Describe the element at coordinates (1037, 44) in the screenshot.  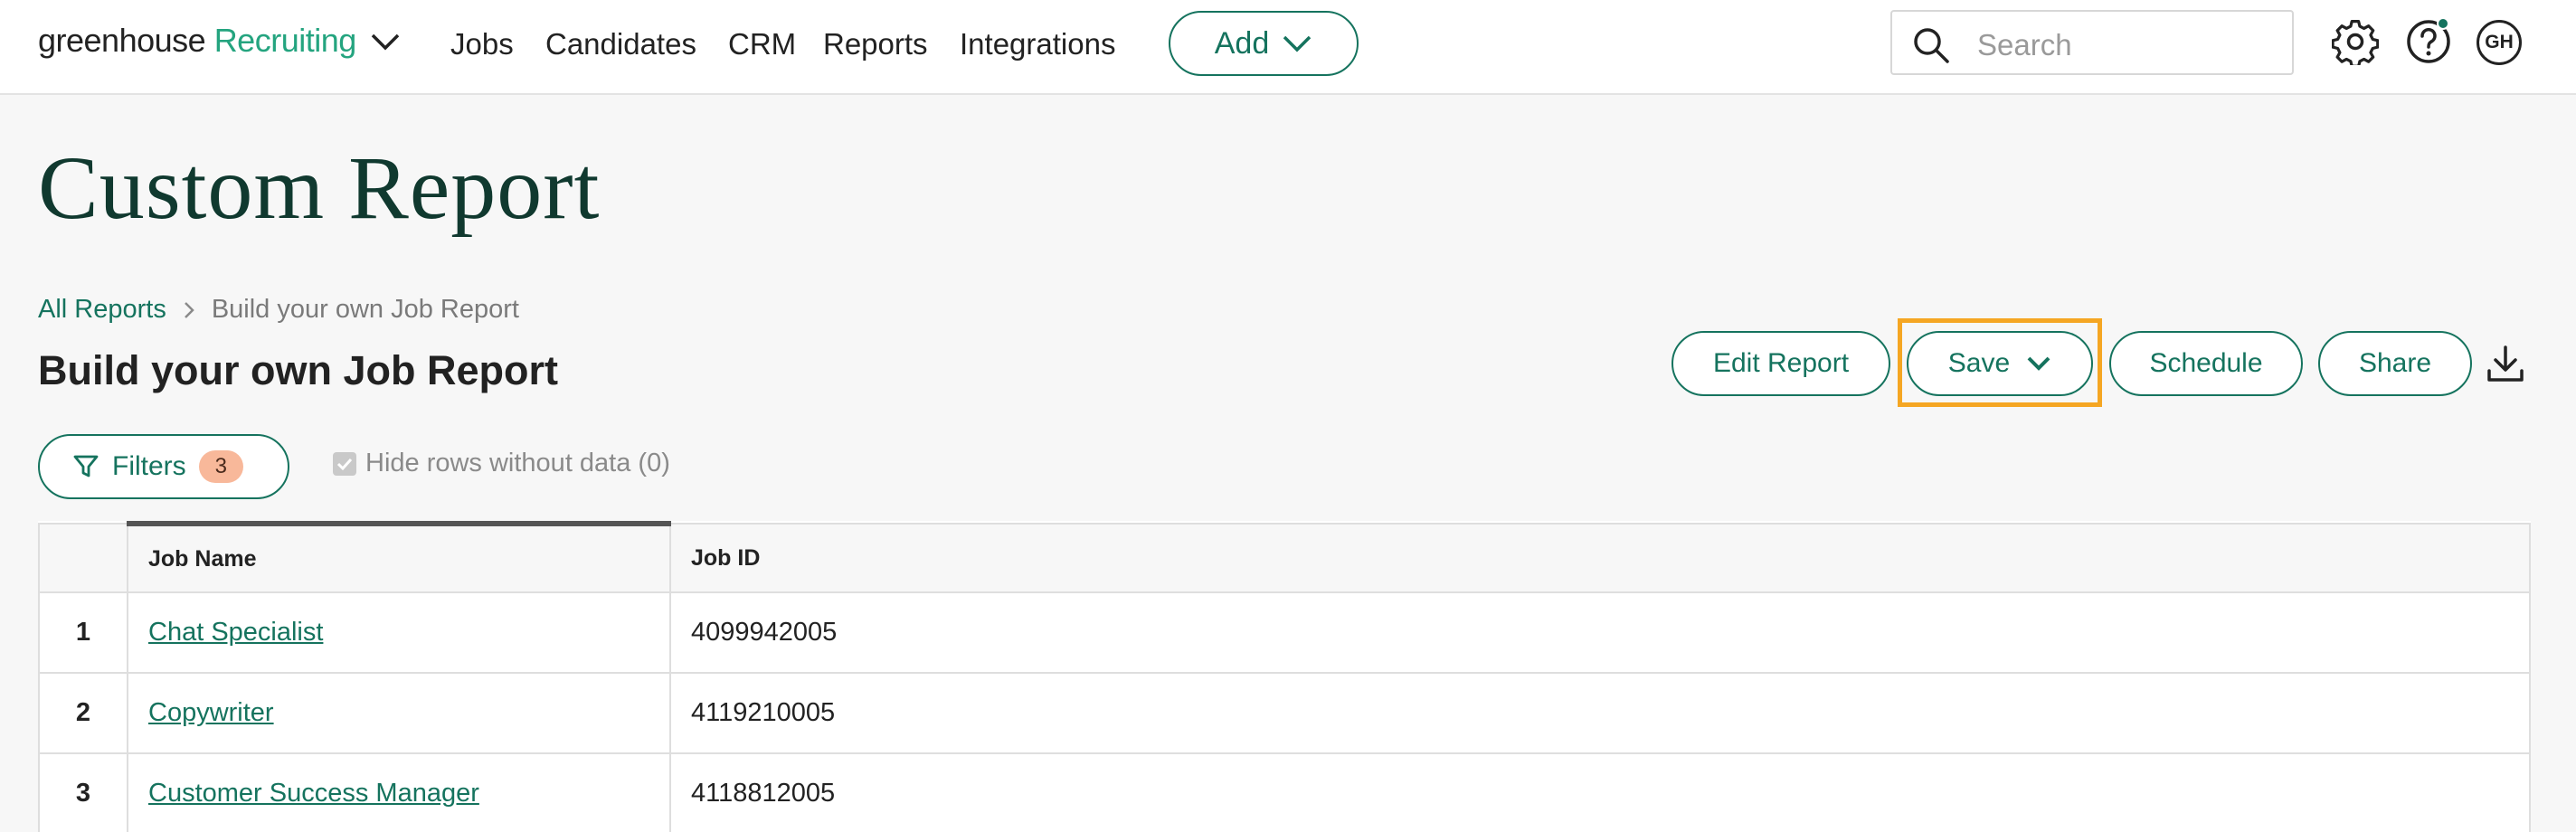
I see `nav-integrations: Integrations` at that location.